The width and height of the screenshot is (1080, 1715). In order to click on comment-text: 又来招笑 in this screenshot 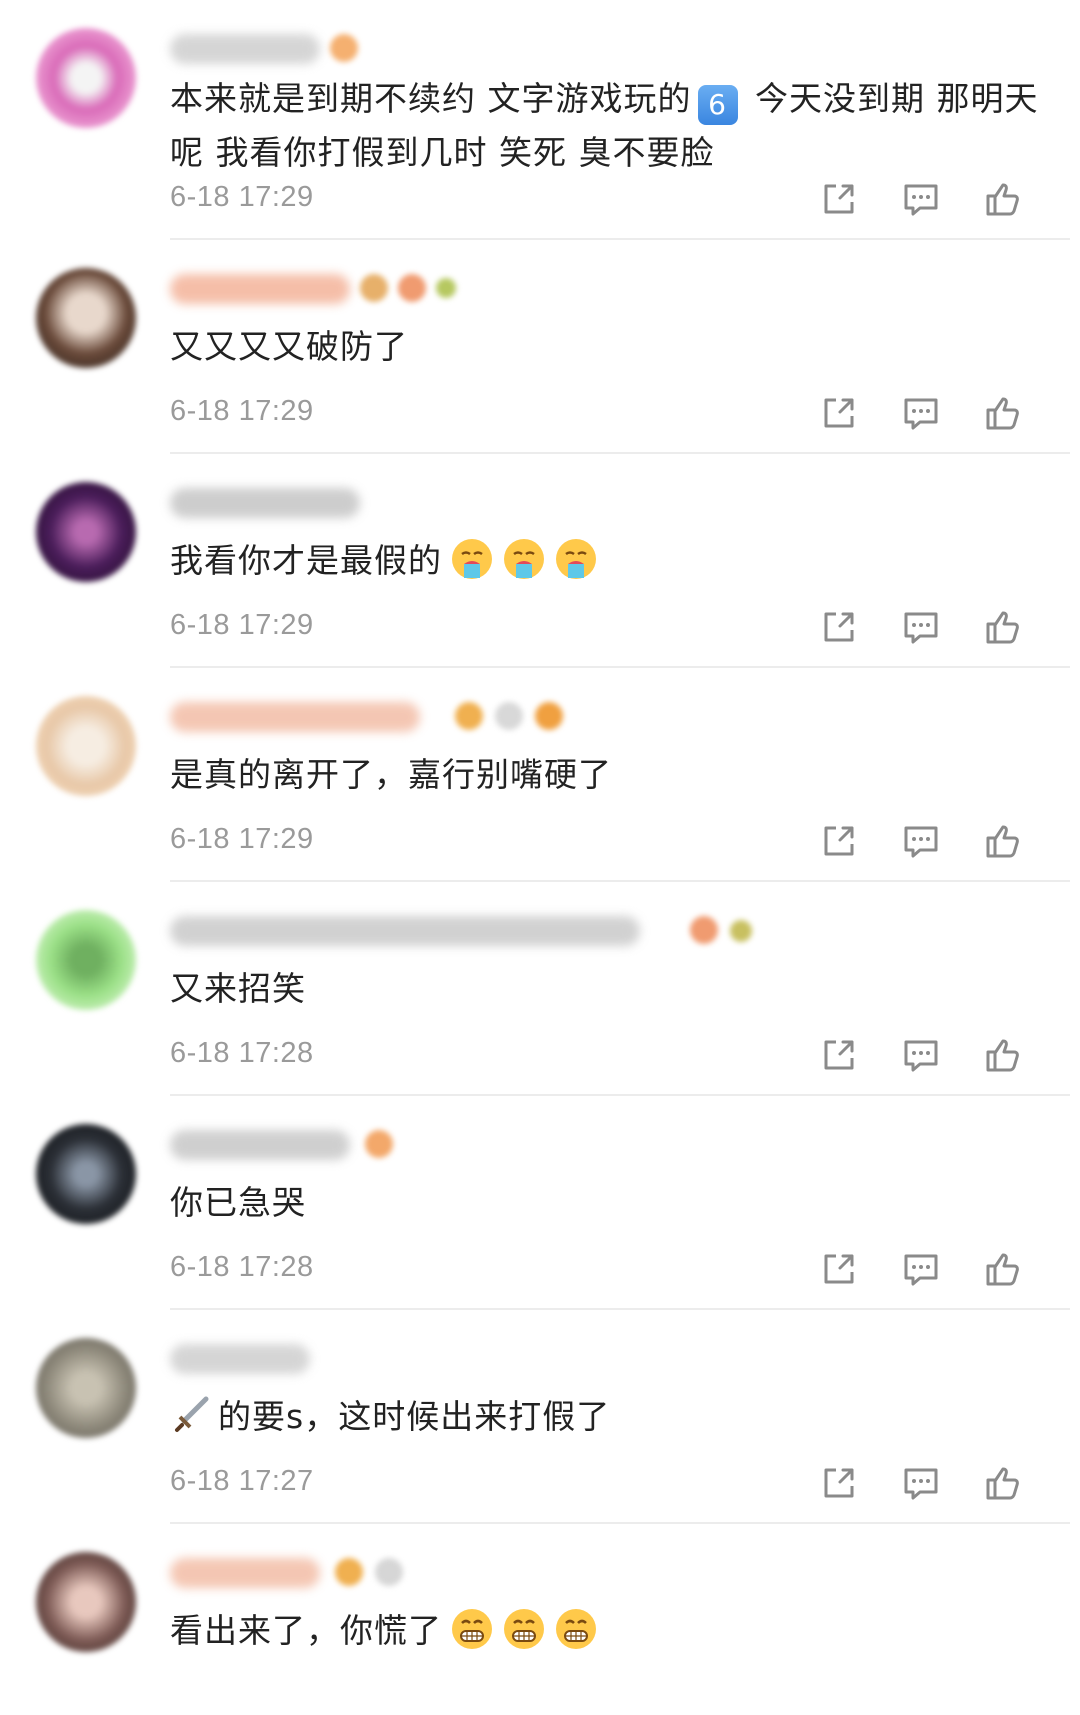, I will do `click(238, 988)`.